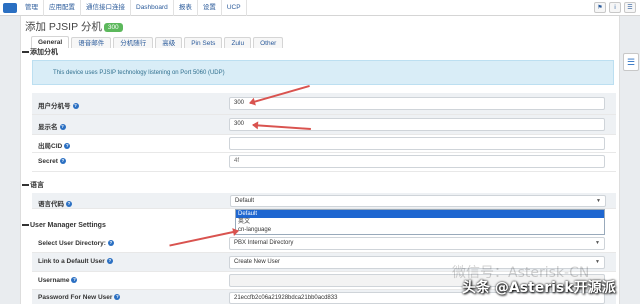 The width and height of the screenshot is (640, 304). I want to click on language-code-value: Default, so click(245, 201).